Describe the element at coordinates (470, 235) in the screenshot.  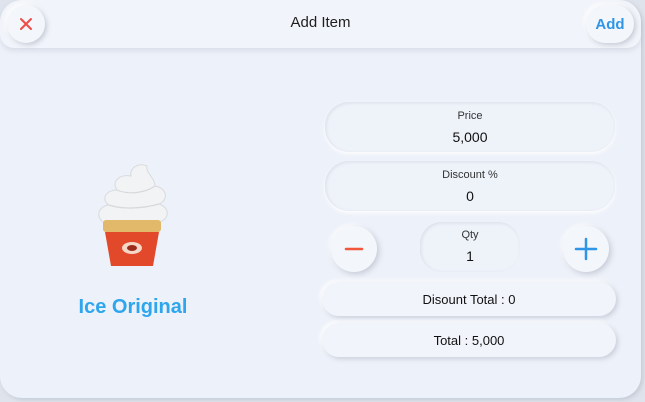
I see `qty-label: Qty` at that location.